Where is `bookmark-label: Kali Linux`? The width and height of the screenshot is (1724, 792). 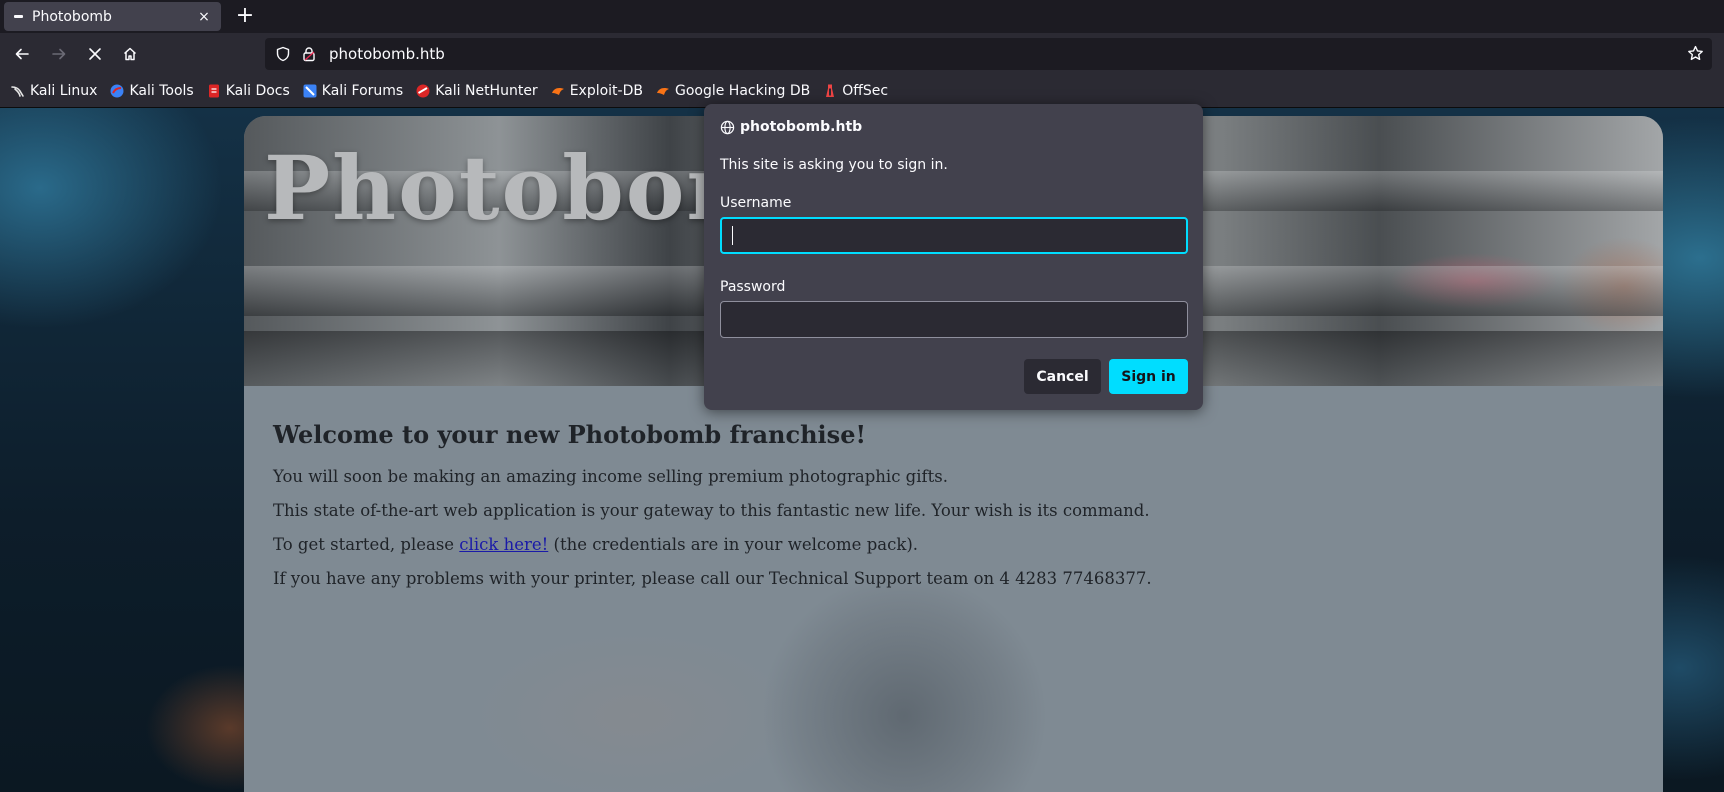 bookmark-label: Kali Linux is located at coordinates (64, 91).